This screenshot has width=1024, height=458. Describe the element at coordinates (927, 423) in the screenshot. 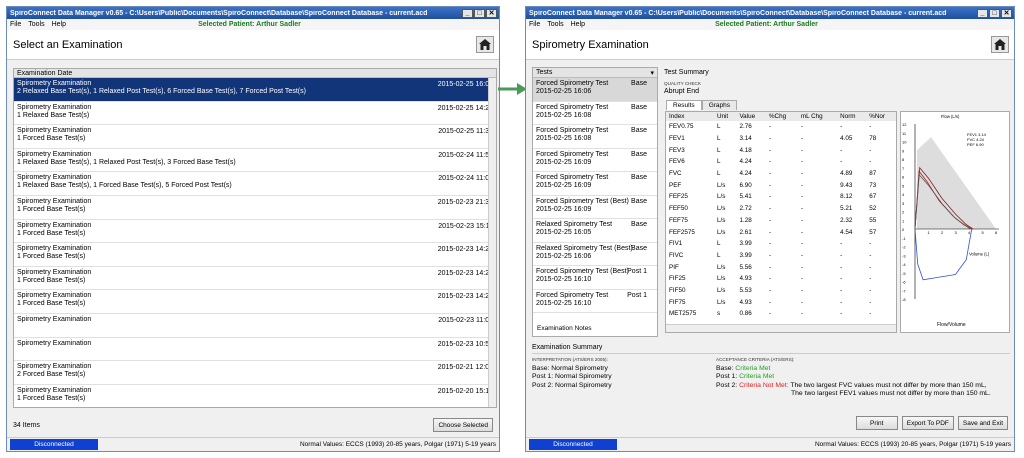

I see `export-pdf-button: Export To PDF` at that location.